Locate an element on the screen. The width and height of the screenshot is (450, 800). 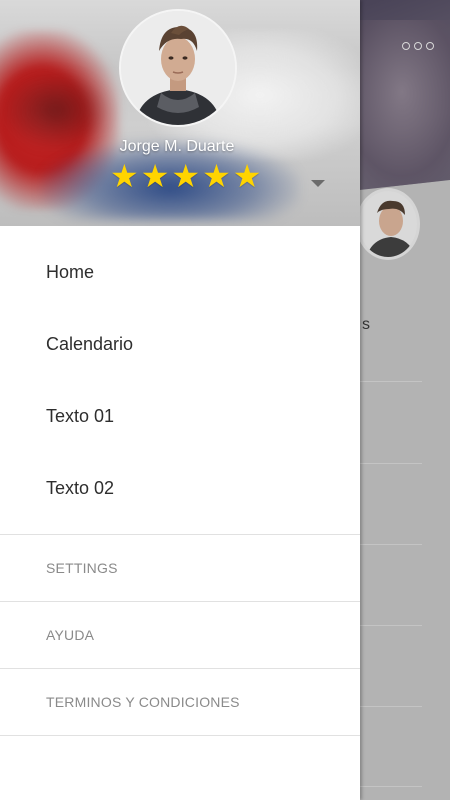
background-partial-text: s is located at coordinates (366, 324).